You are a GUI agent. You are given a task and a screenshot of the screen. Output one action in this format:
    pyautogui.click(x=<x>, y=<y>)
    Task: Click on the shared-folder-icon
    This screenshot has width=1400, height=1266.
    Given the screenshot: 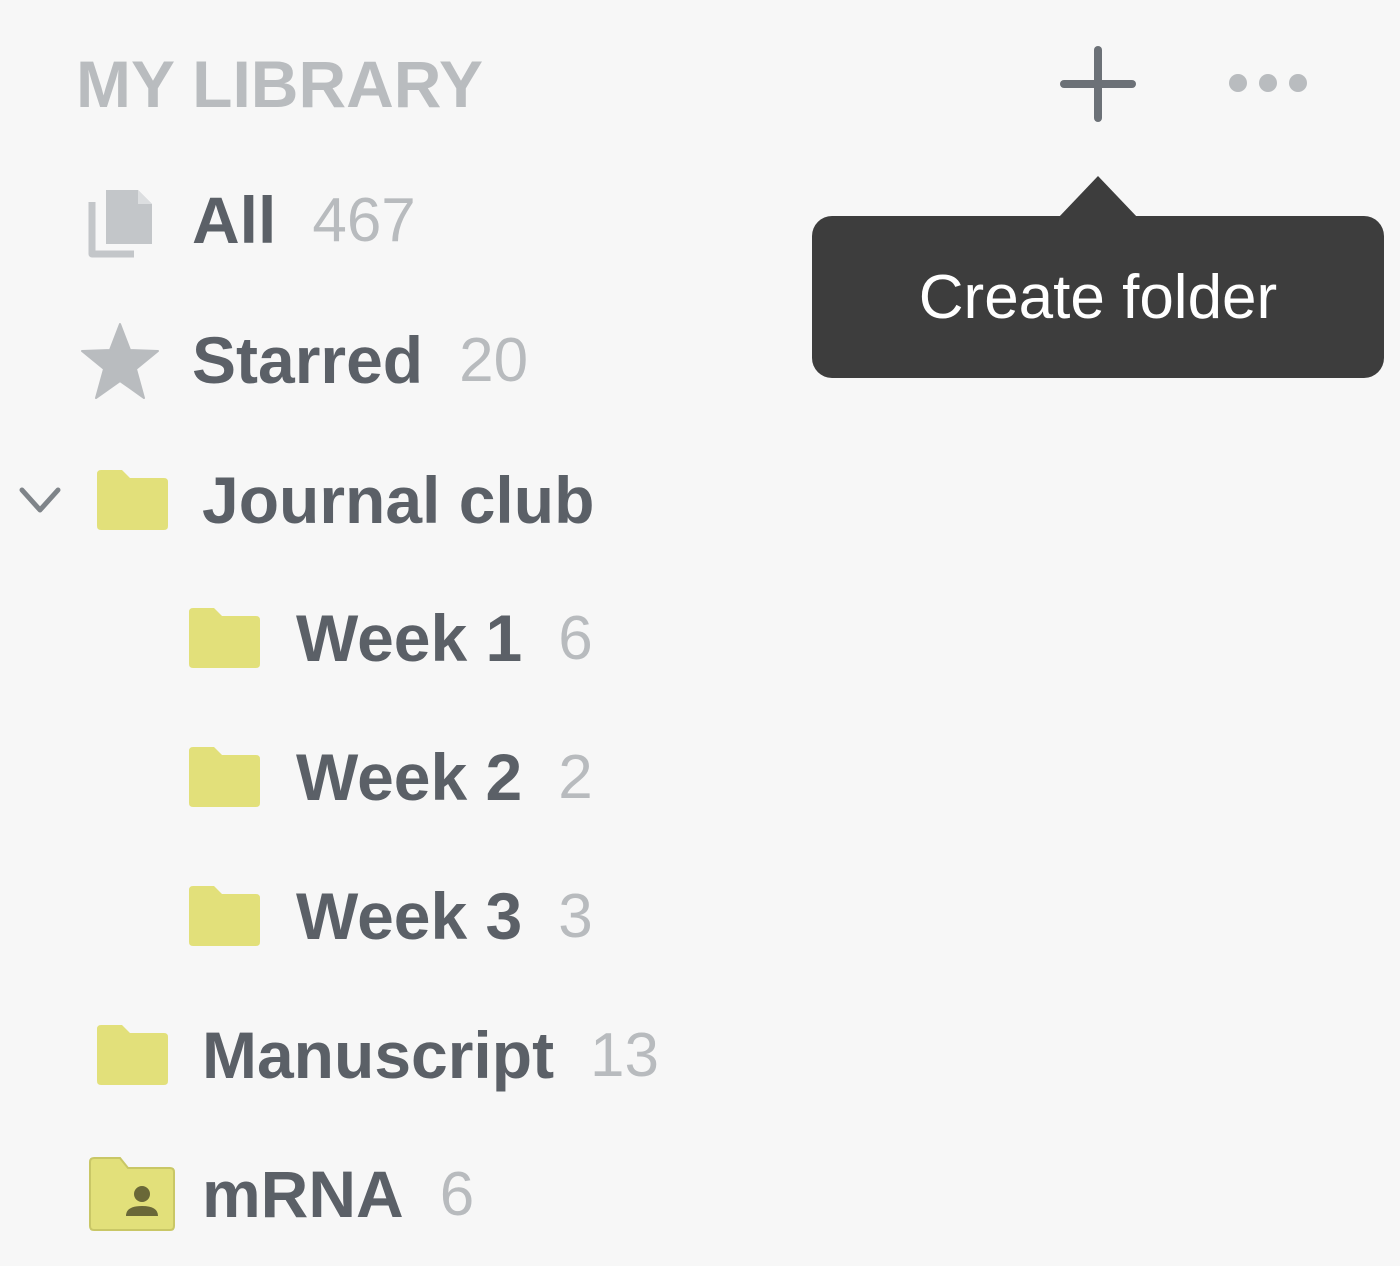 What is the action you would take?
    pyautogui.click(x=132, y=1194)
    